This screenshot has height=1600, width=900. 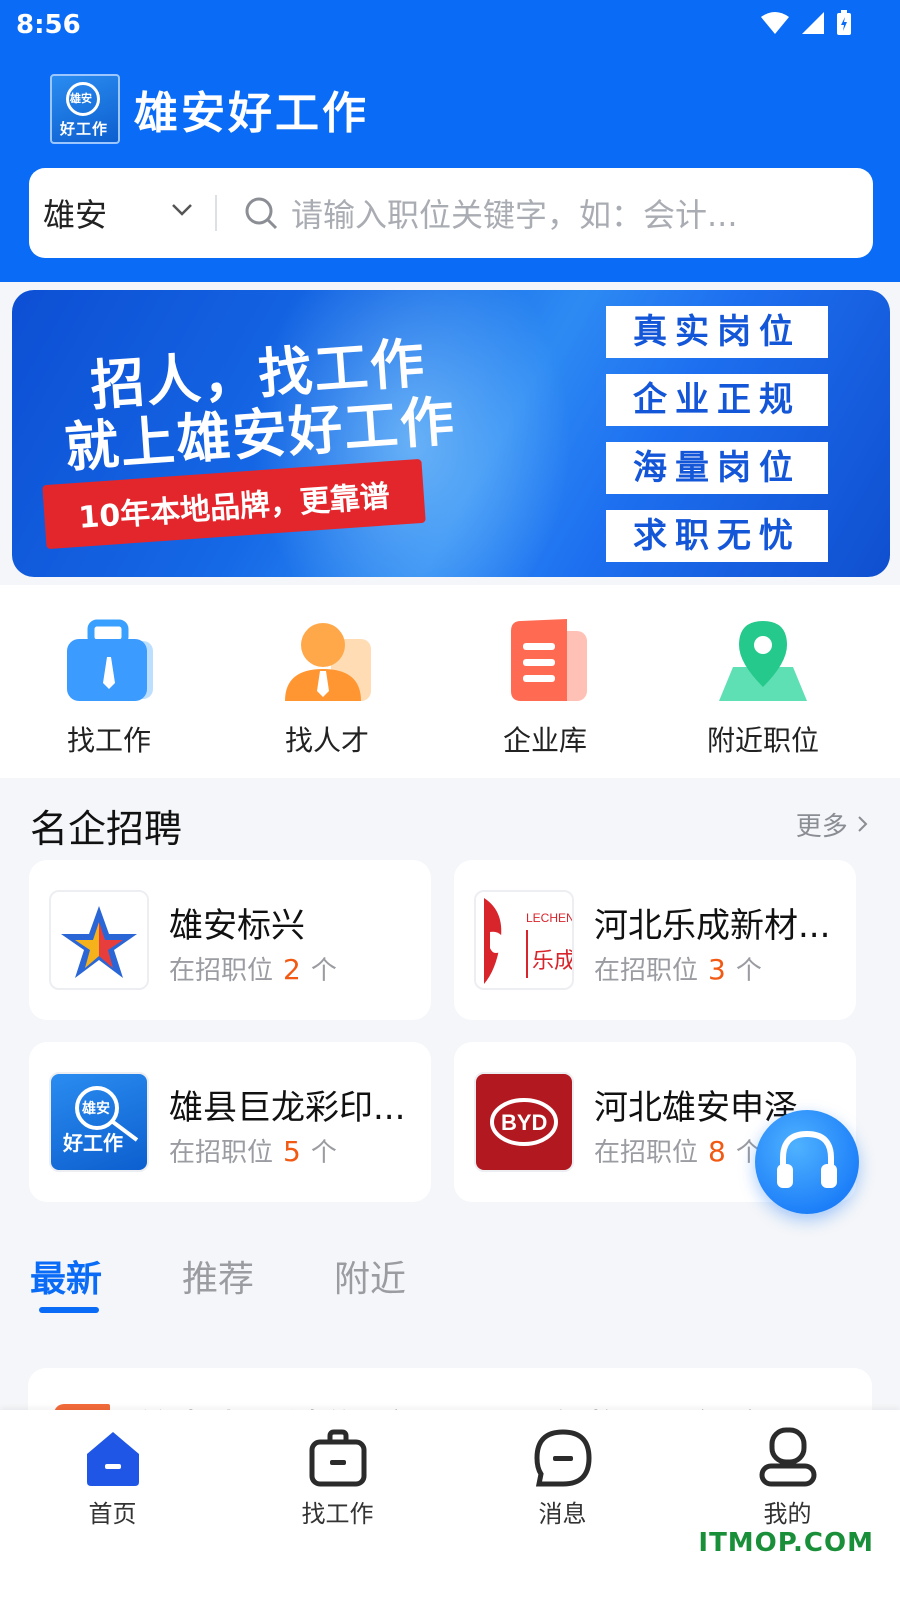 I want to click on document-list-icon, so click(x=545, y=662).